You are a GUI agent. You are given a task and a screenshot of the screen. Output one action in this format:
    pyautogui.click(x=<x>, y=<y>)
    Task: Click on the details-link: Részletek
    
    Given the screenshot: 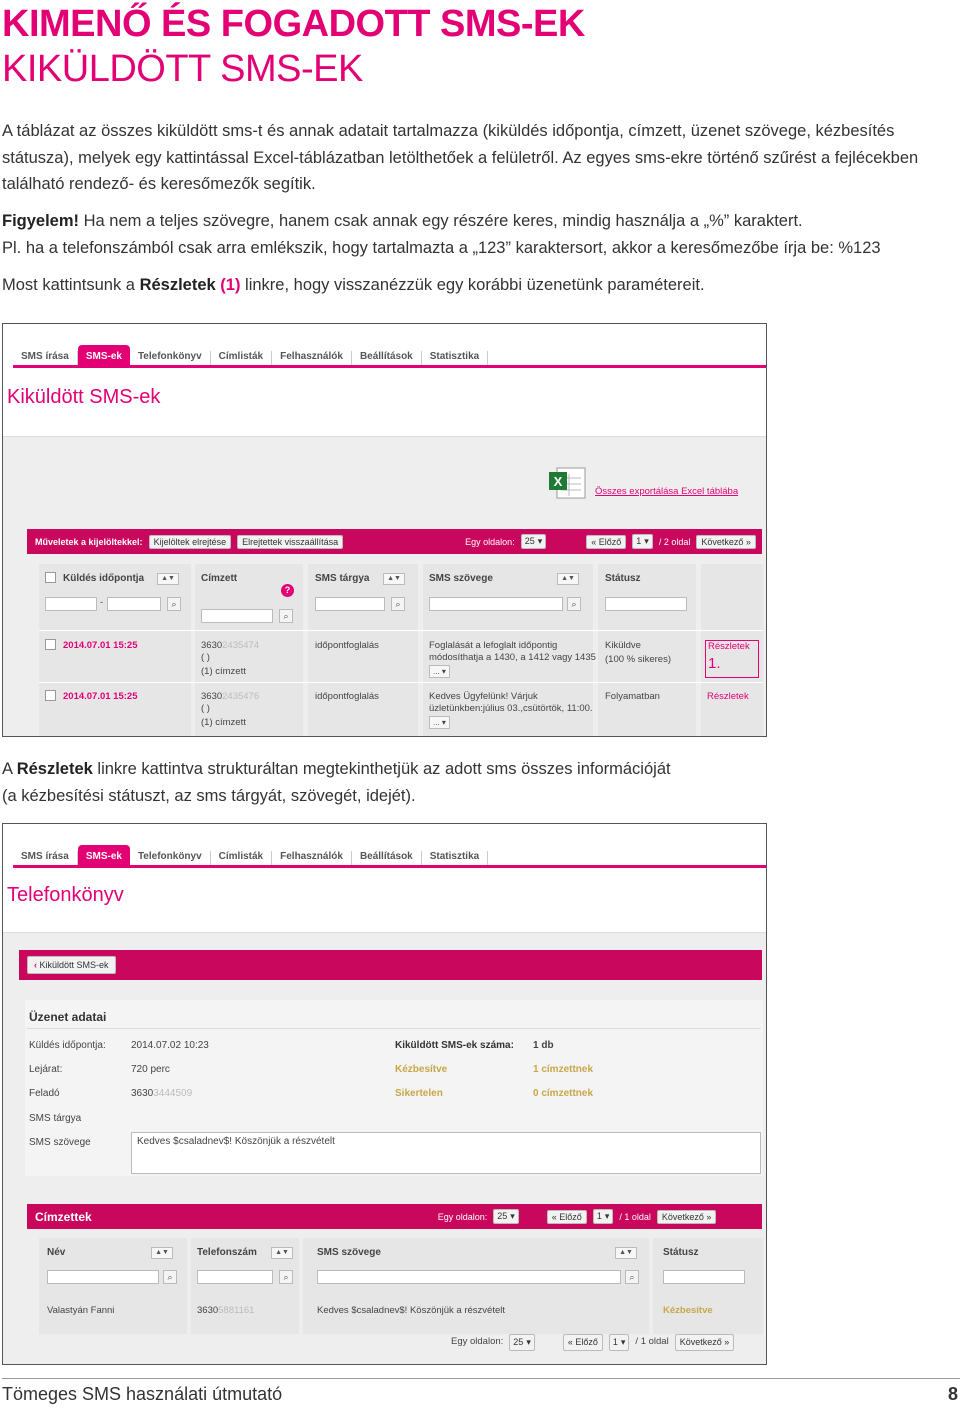 What is the action you would take?
    pyautogui.click(x=728, y=697)
    